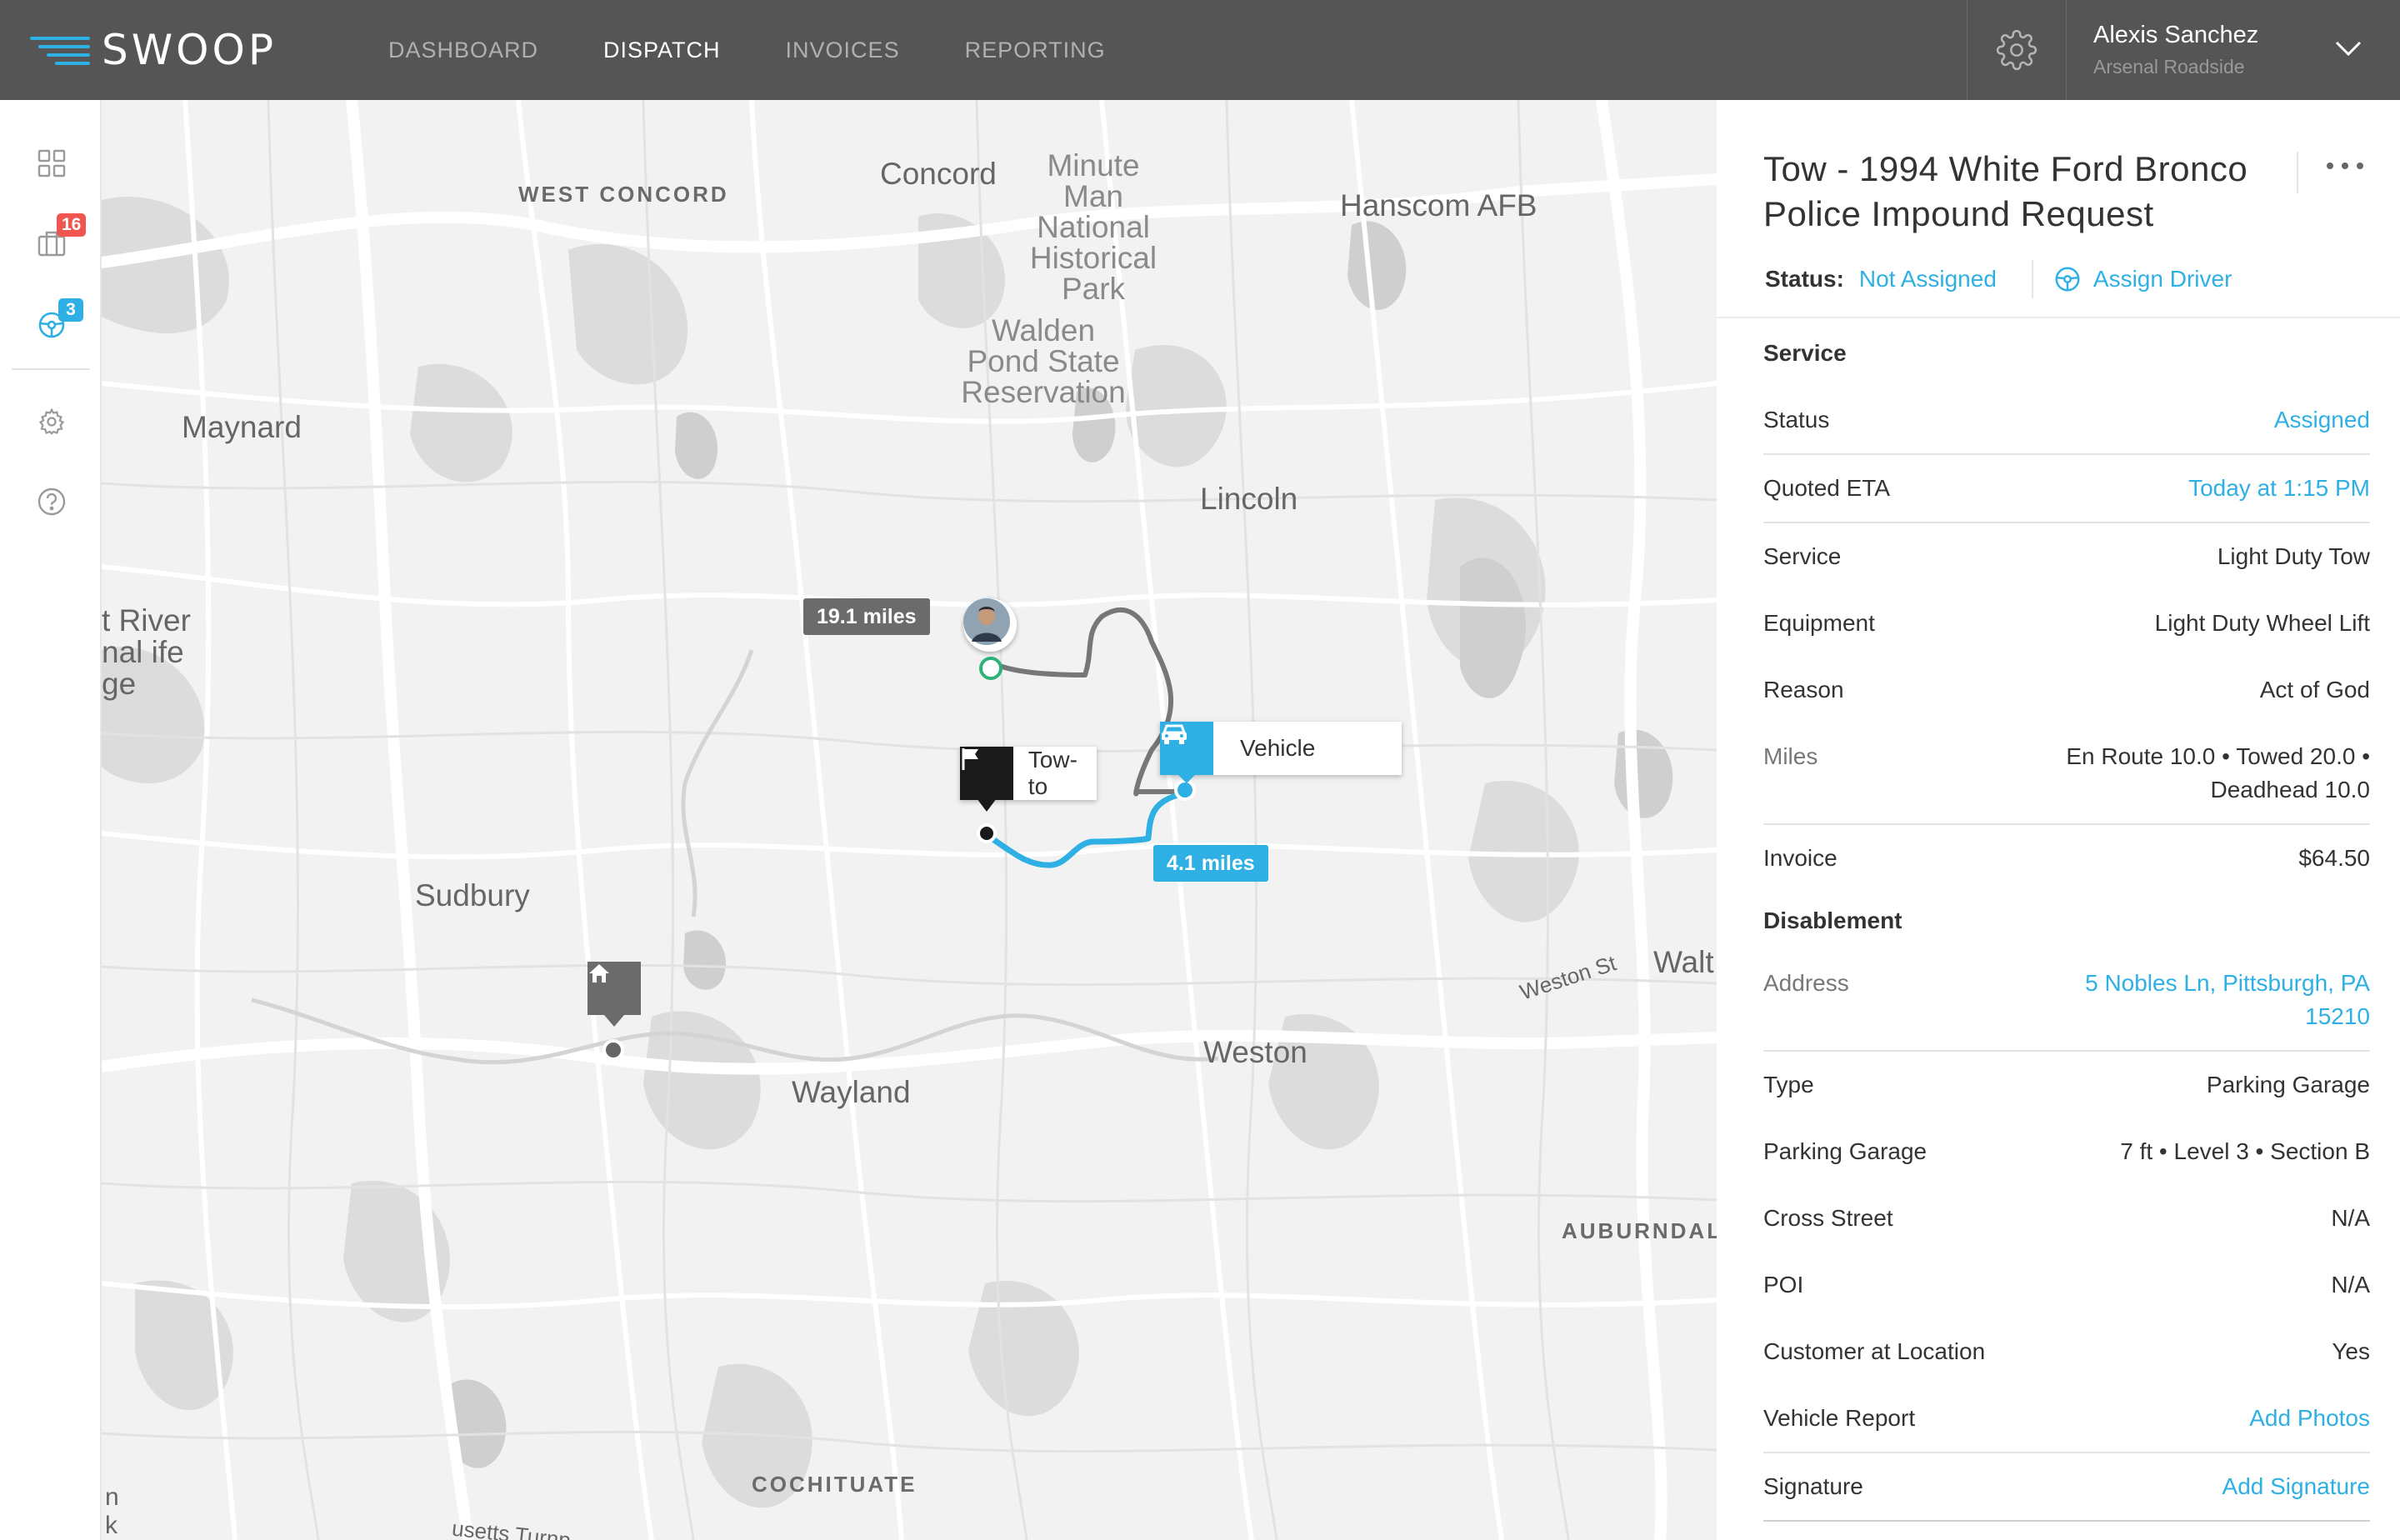 The image size is (2400, 1540). Describe the element at coordinates (2351, 1351) in the screenshot. I see `customer-at-location-value: Yes` at that location.